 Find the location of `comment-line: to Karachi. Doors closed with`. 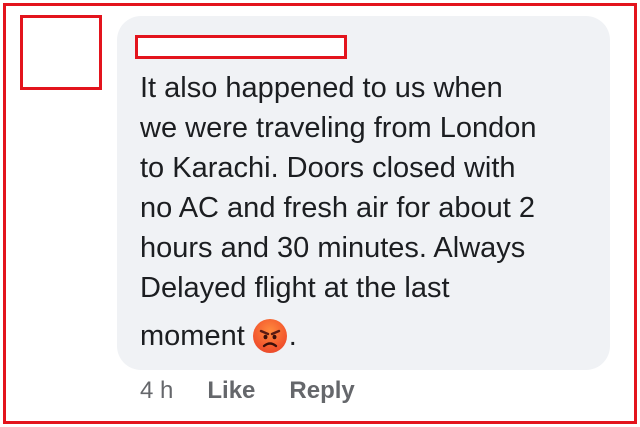

comment-line: to Karachi. Doors closed with is located at coordinates (328, 168).